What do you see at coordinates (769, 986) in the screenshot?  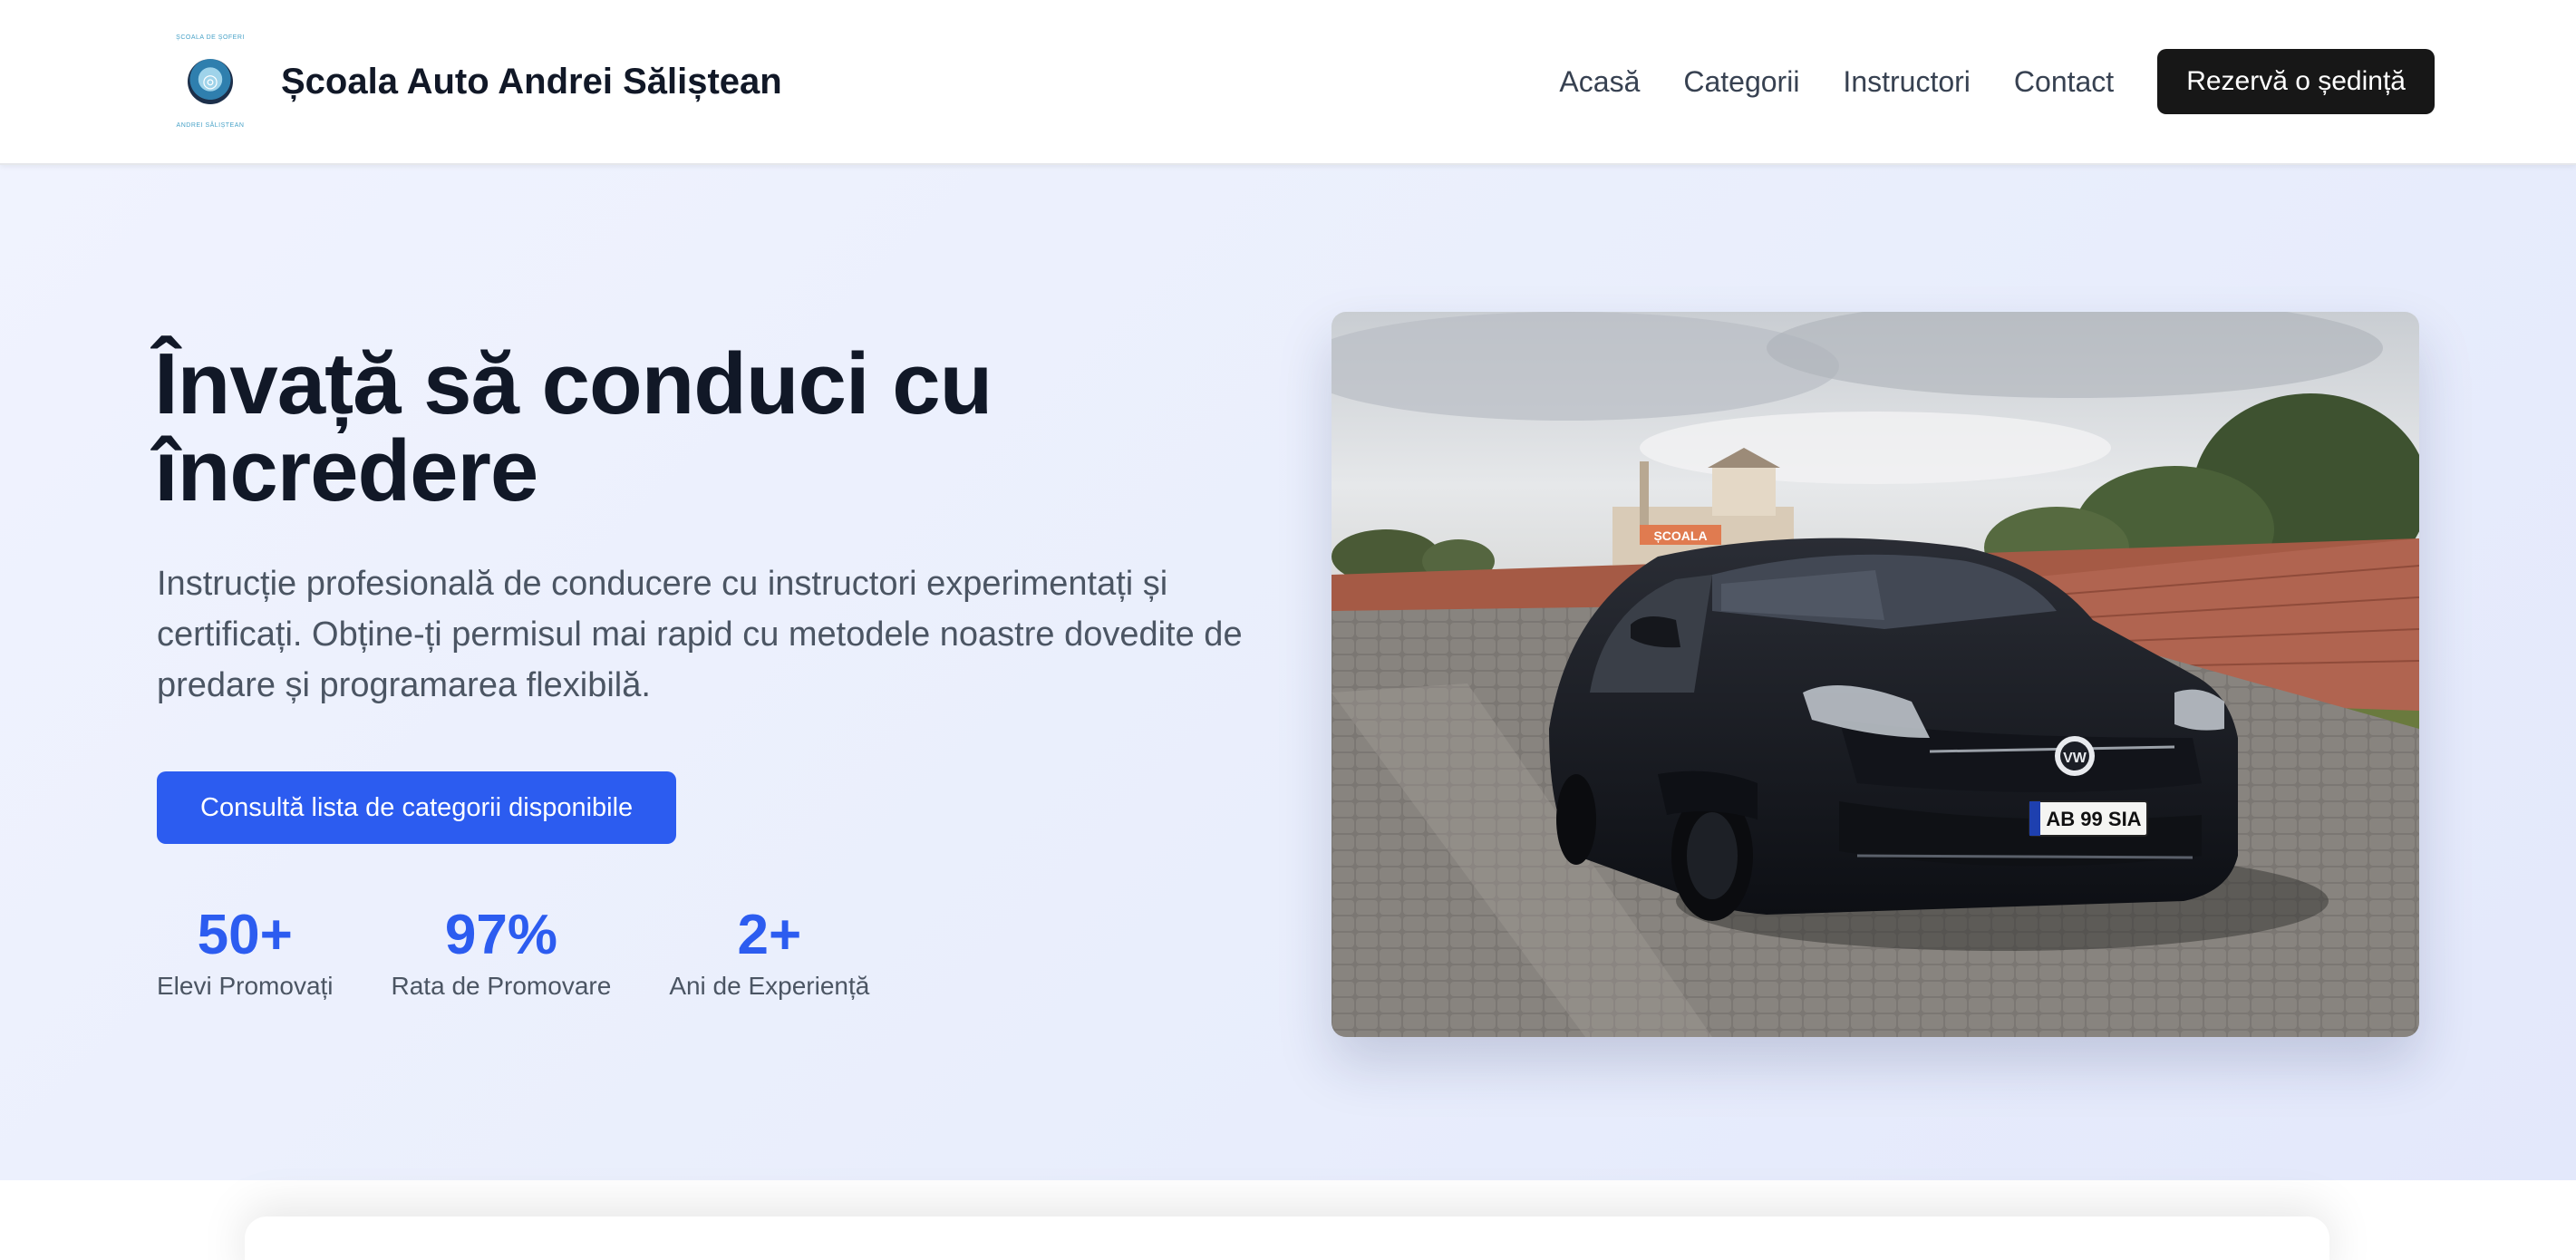 I see `stat-label: Ani de Experiență` at bounding box center [769, 986].